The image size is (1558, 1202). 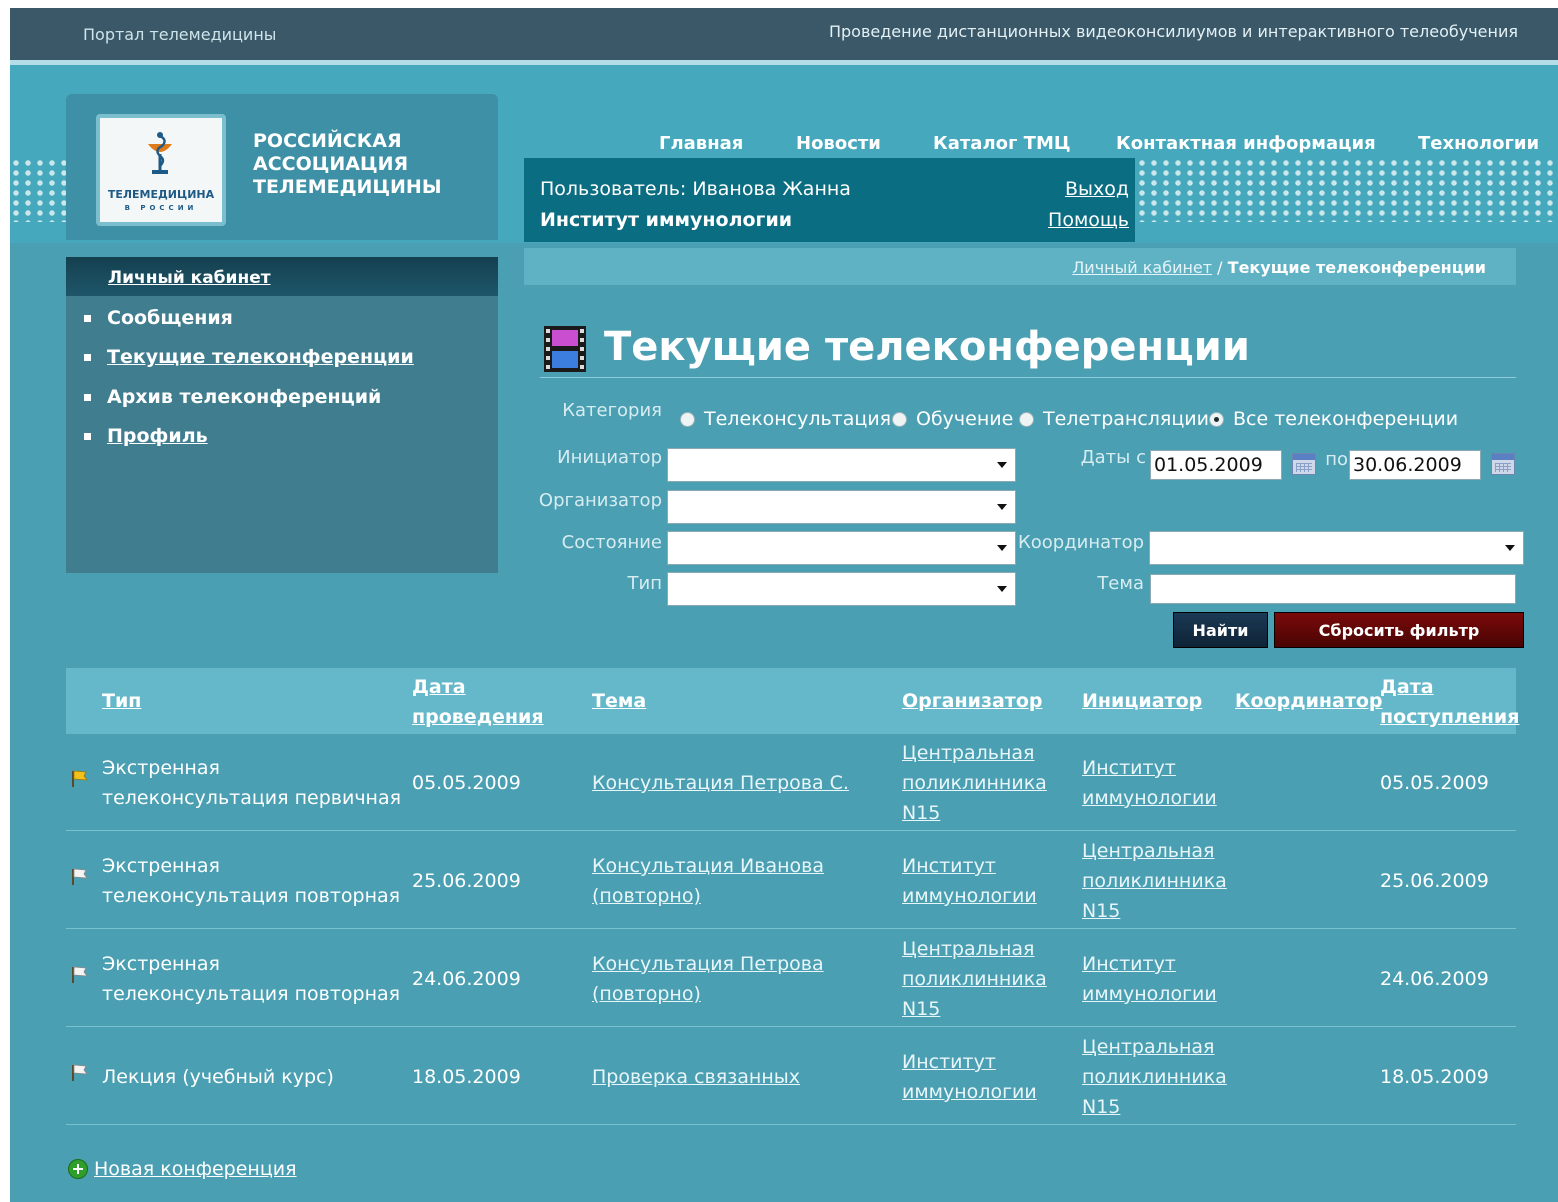 What do you see at coordinates (1081, 542) in the screenshot?
I see `coordinator-label: Координатор` at bounding box center [1081, 542].